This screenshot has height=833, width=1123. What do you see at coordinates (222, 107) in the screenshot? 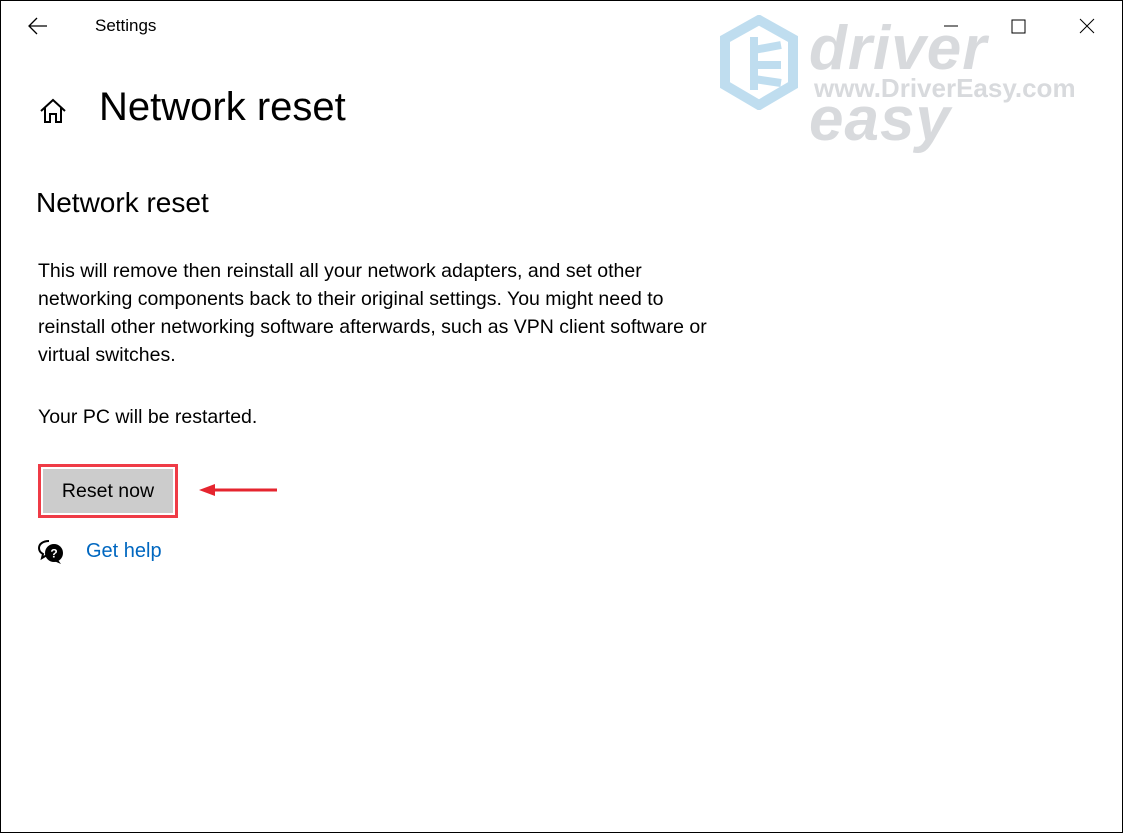
I see `page-title: Network reset` at bounding box center [222, 107].